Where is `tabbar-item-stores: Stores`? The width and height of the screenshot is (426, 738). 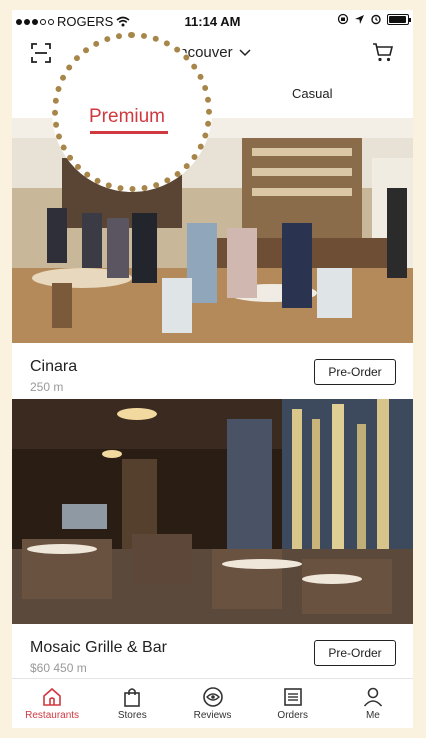 tabbar-item-stores: Stores is located at coordinates (132, 703).